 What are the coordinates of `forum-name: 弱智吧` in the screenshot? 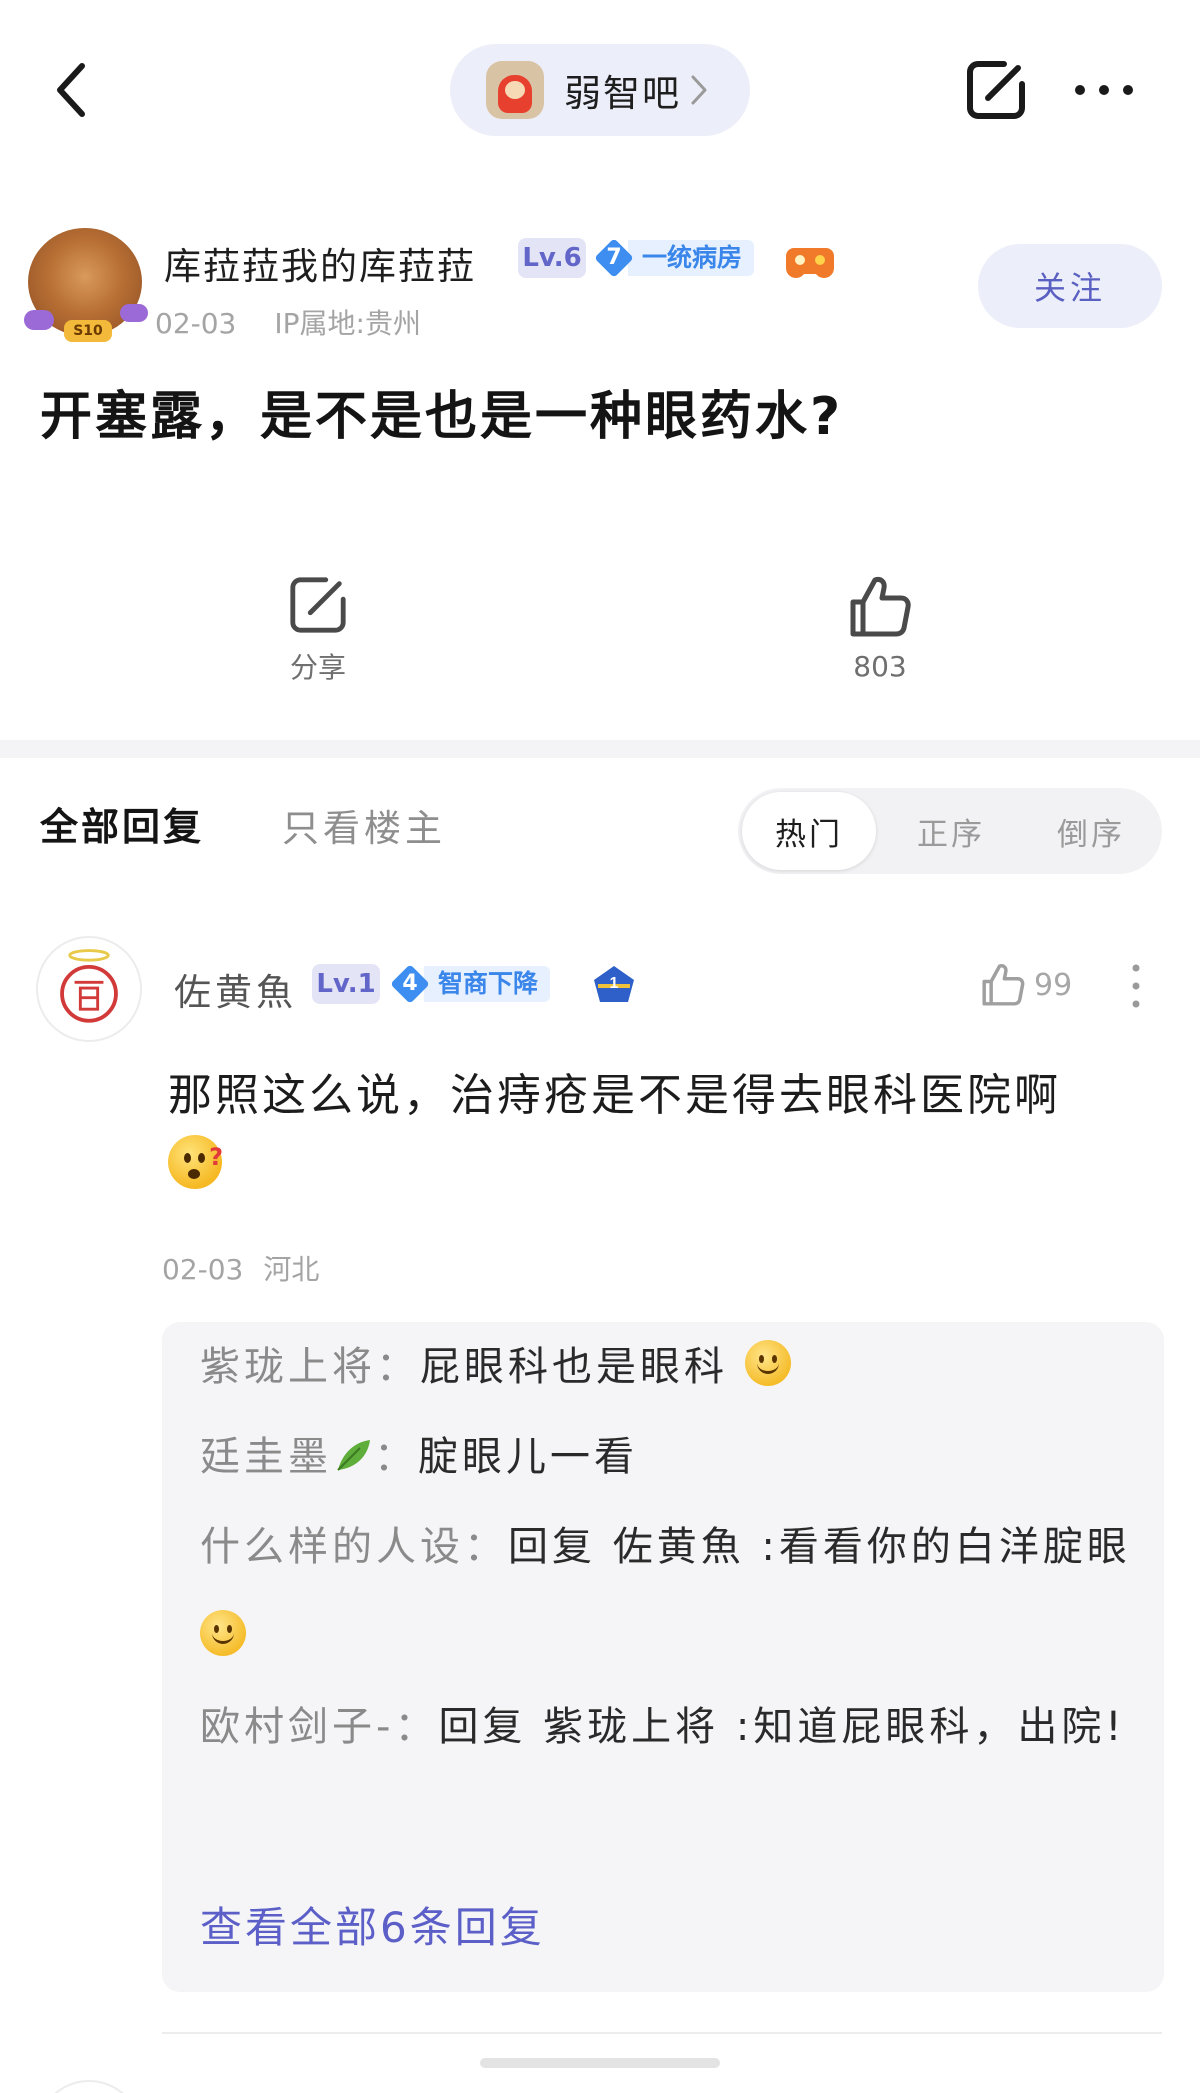 It's located at (622, 93).